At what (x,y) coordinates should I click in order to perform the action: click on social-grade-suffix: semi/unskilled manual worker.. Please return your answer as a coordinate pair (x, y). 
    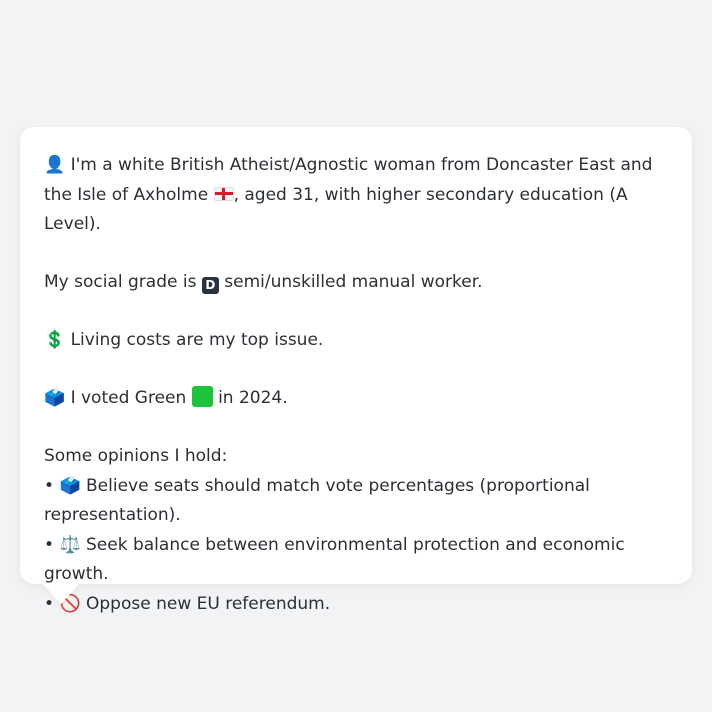
    Looking at the image, I should click on (350, 282).